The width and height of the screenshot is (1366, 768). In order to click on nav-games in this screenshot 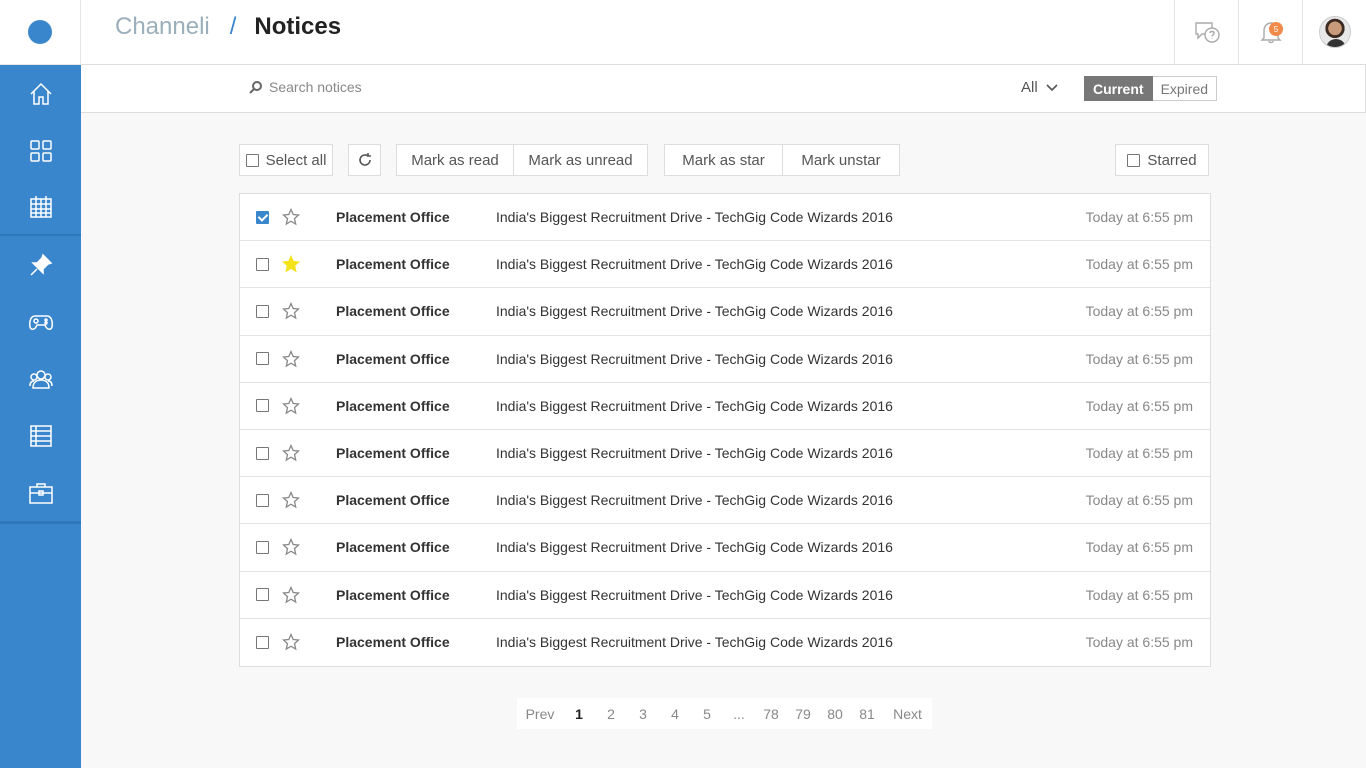, I will do `click(40, 321)`.